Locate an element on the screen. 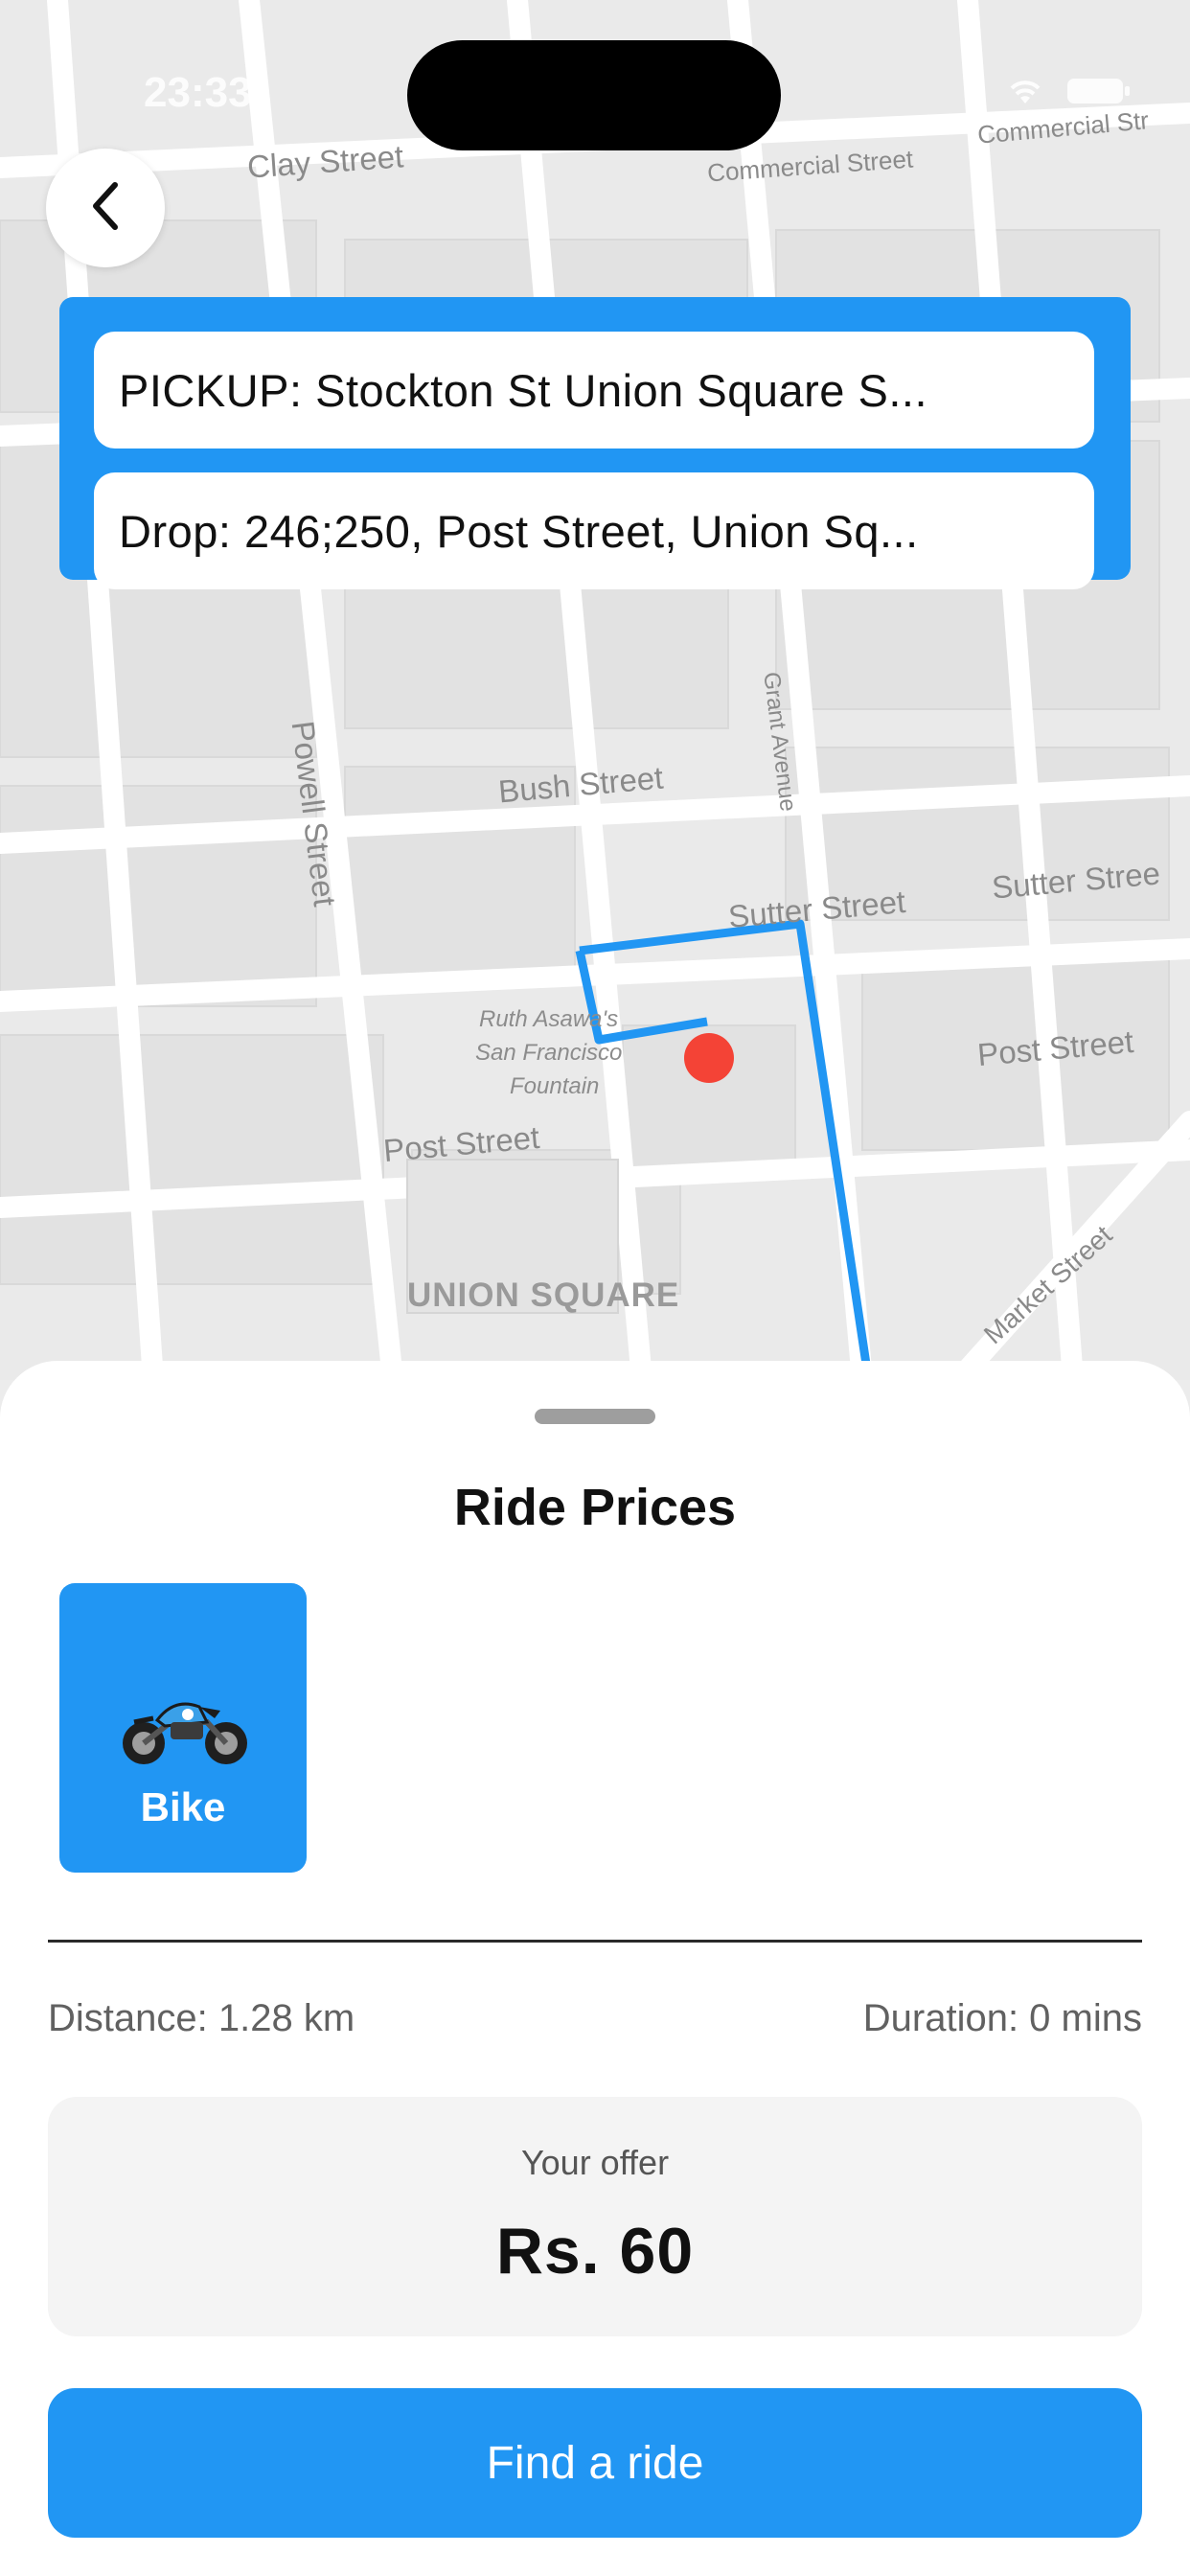 Image resolution: width=1190 pixels, height=2576 pixels. place-label: UNION SQUARE is located at coordinates (543, 1295).